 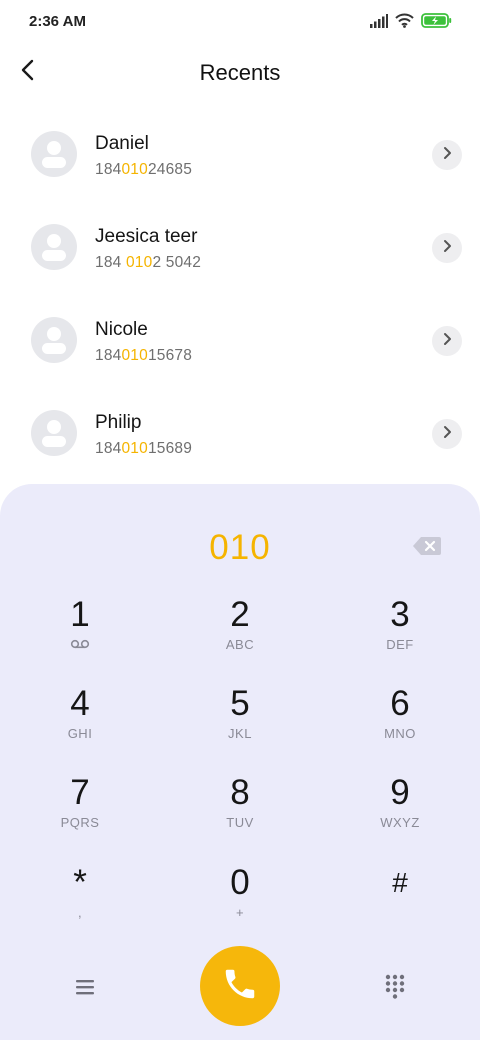 I want to click on phone-icon, so click(x=240, y=986).